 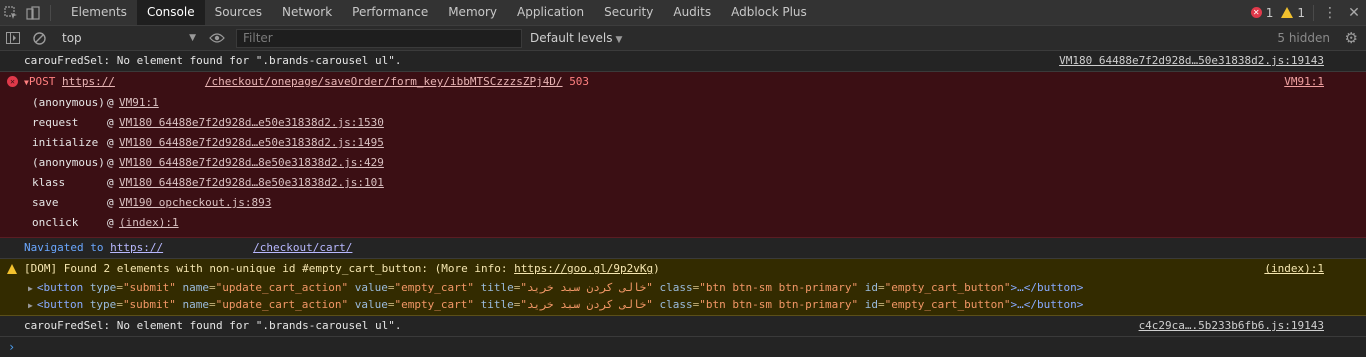 What do you see at coordinates (571, 38) in the screenshot?
I see `levels-label: Default levels` at bounding box center [571, 38].